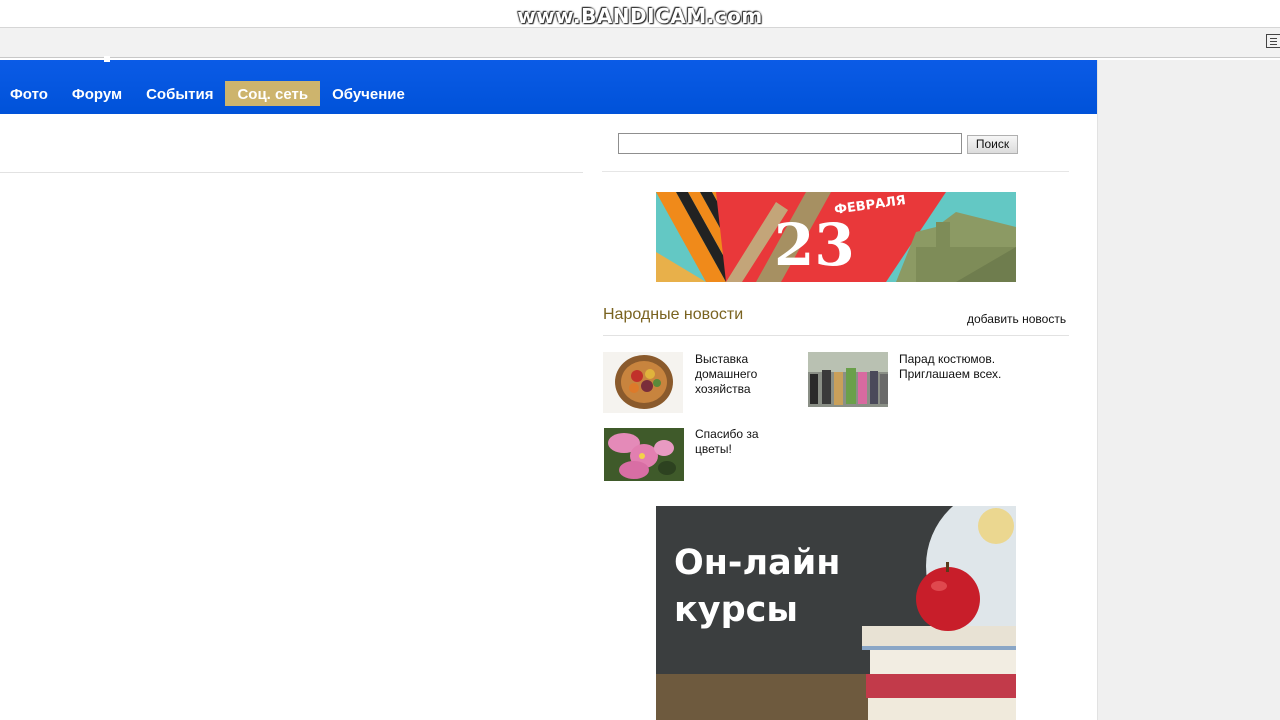 The height and width of the screenshot is (720, 1280). I want to click on news-item-title: Парад костюмов. Приглашаем всех., so click(964, 367).